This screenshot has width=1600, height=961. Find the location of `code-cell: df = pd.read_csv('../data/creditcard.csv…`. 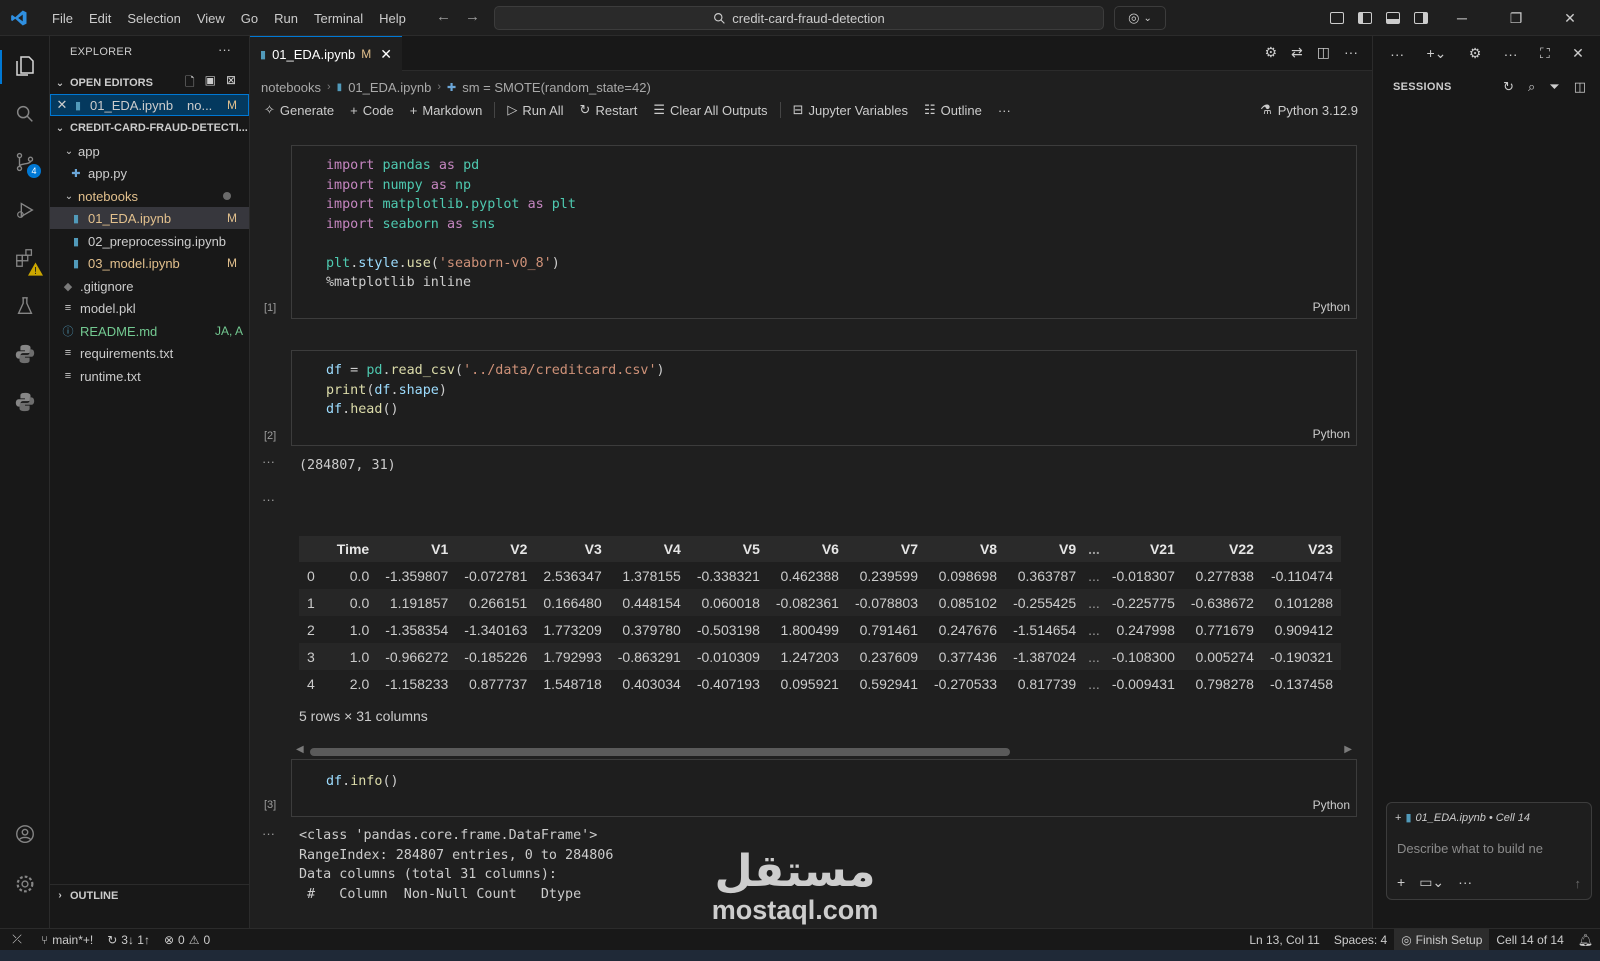

code-cell: df = pd.read_csv('../data/creditcard.csv… is located at coordinates (824, 398).